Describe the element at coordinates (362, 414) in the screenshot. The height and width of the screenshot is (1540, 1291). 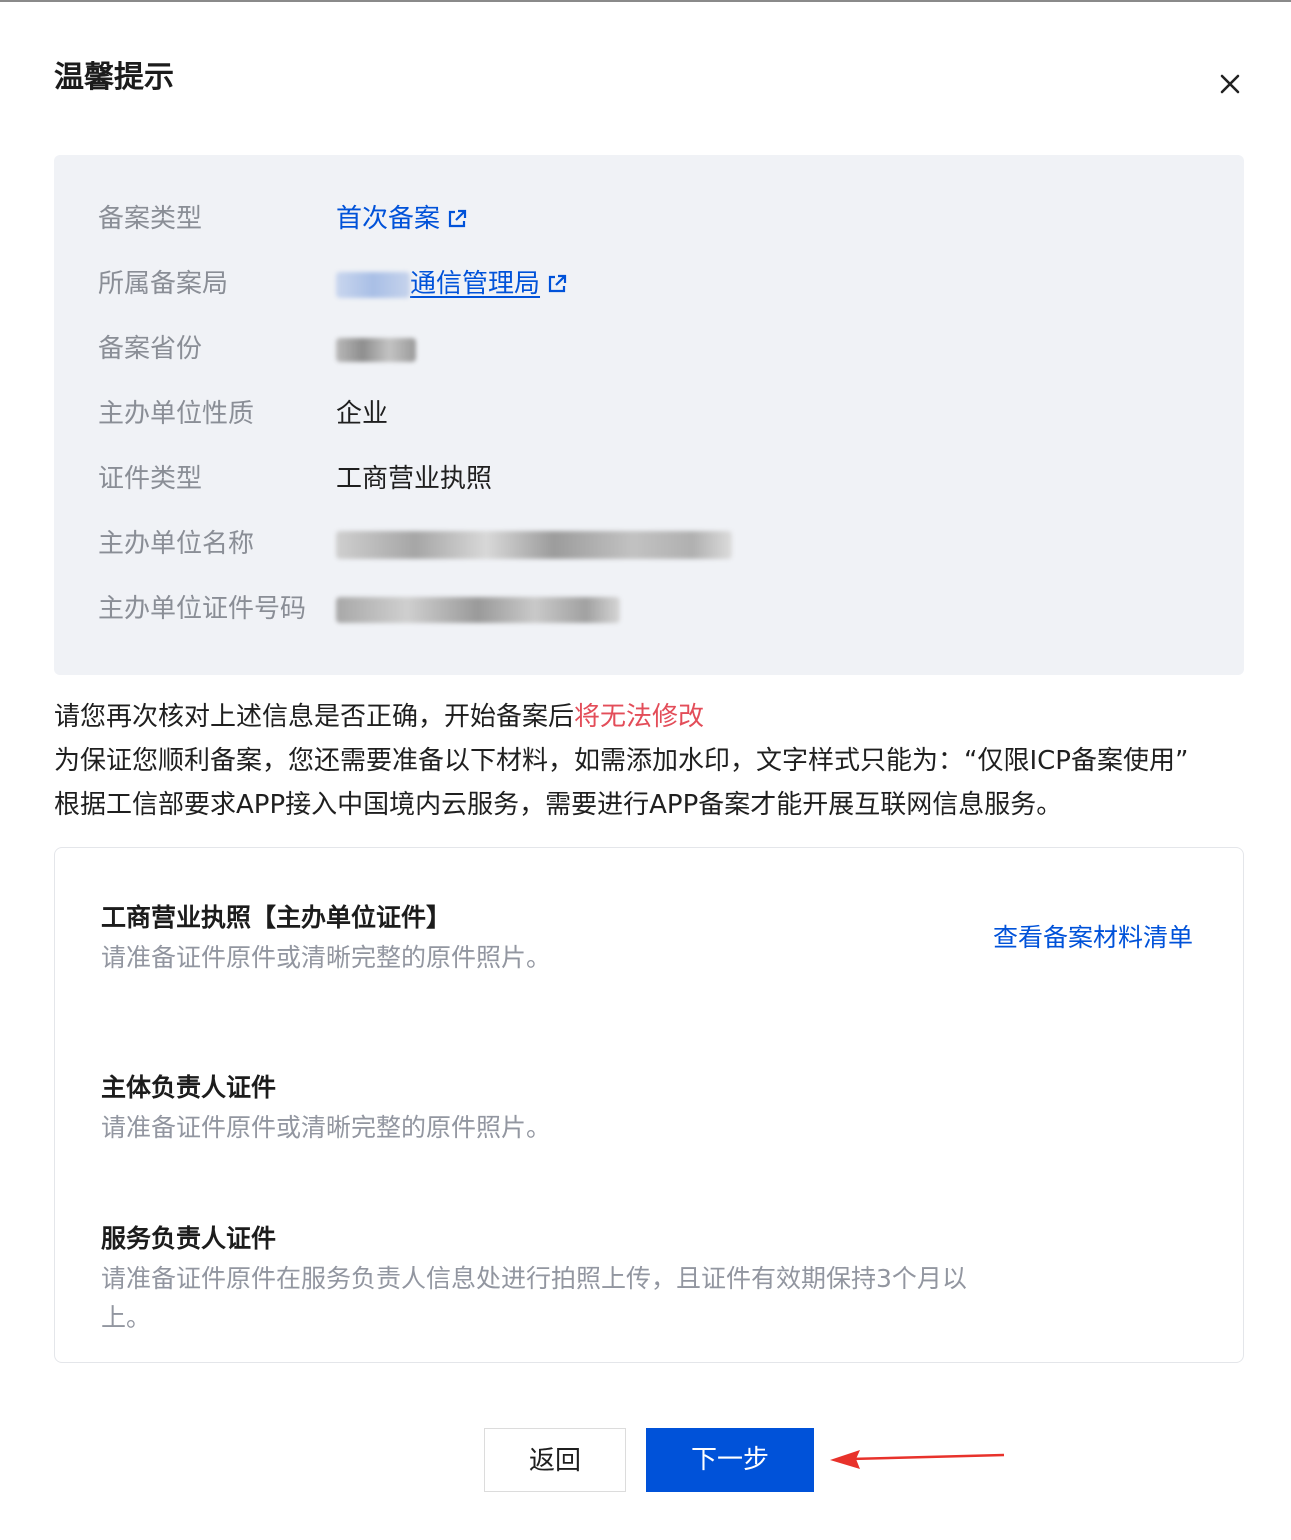
I see `organization-type-value: 企业` at that location.